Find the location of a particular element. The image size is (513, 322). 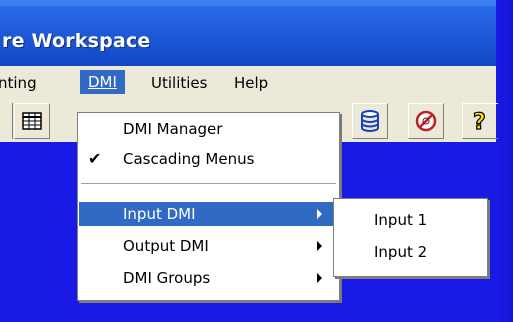

menu-item-accounting: nting is located at coordinates (18, 83).